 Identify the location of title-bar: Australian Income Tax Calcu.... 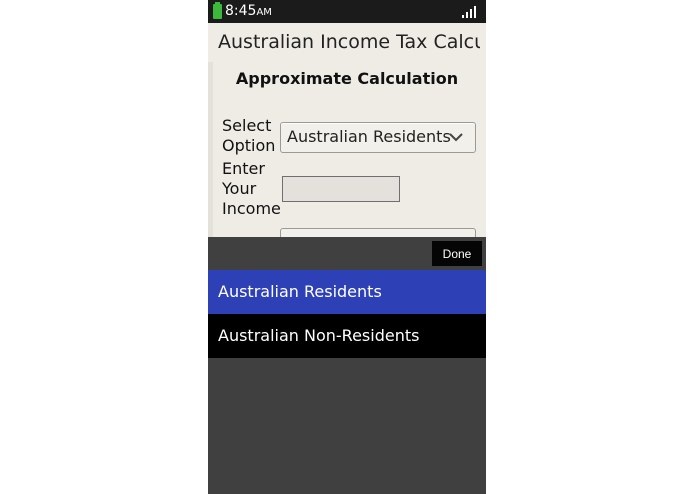
(347, 42).